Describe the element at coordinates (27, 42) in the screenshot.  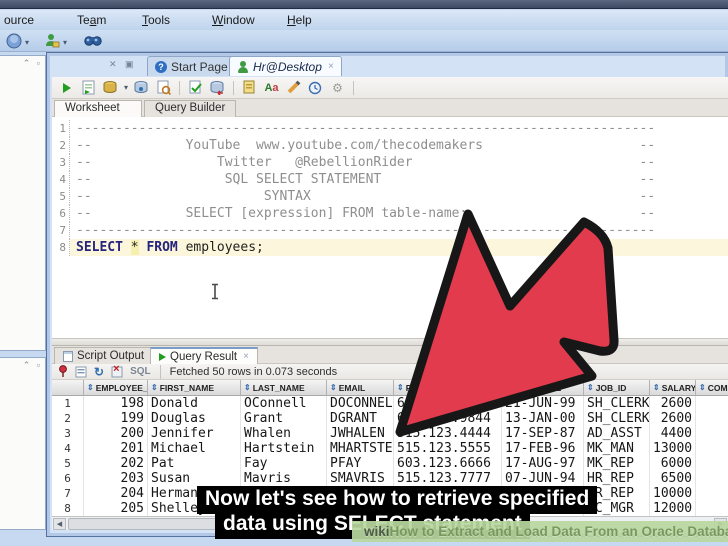
I see `back-dropdown-caret: ▾` at that location.